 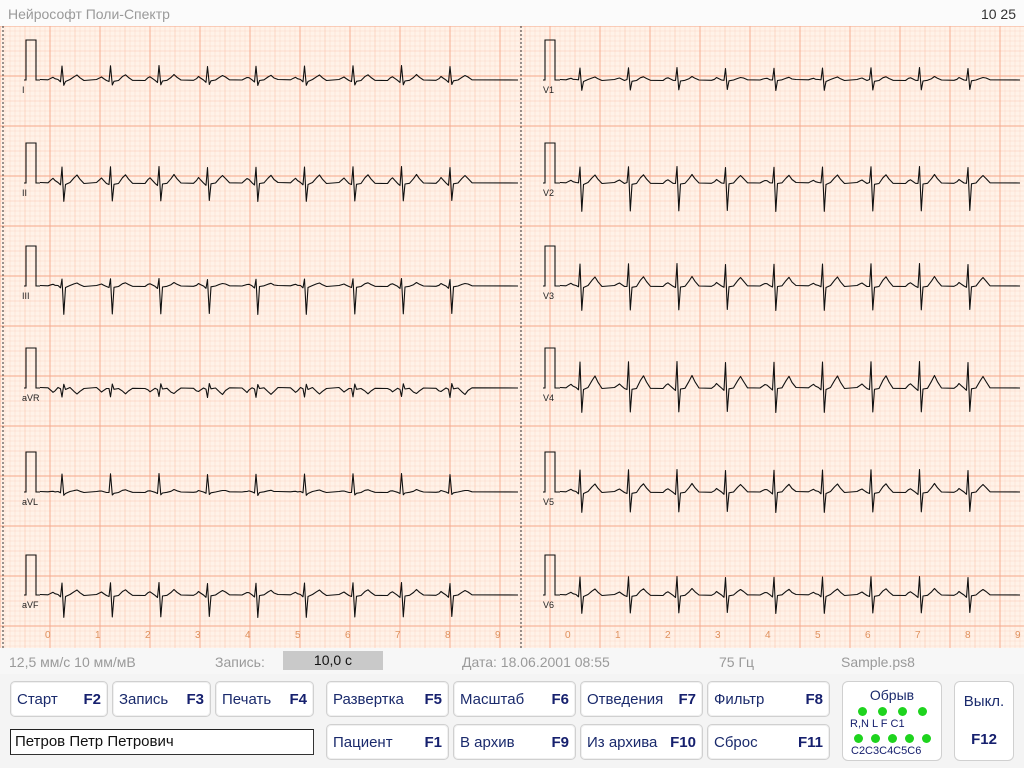 I want to click on scale-key: F6, so click(x=560, y=699).